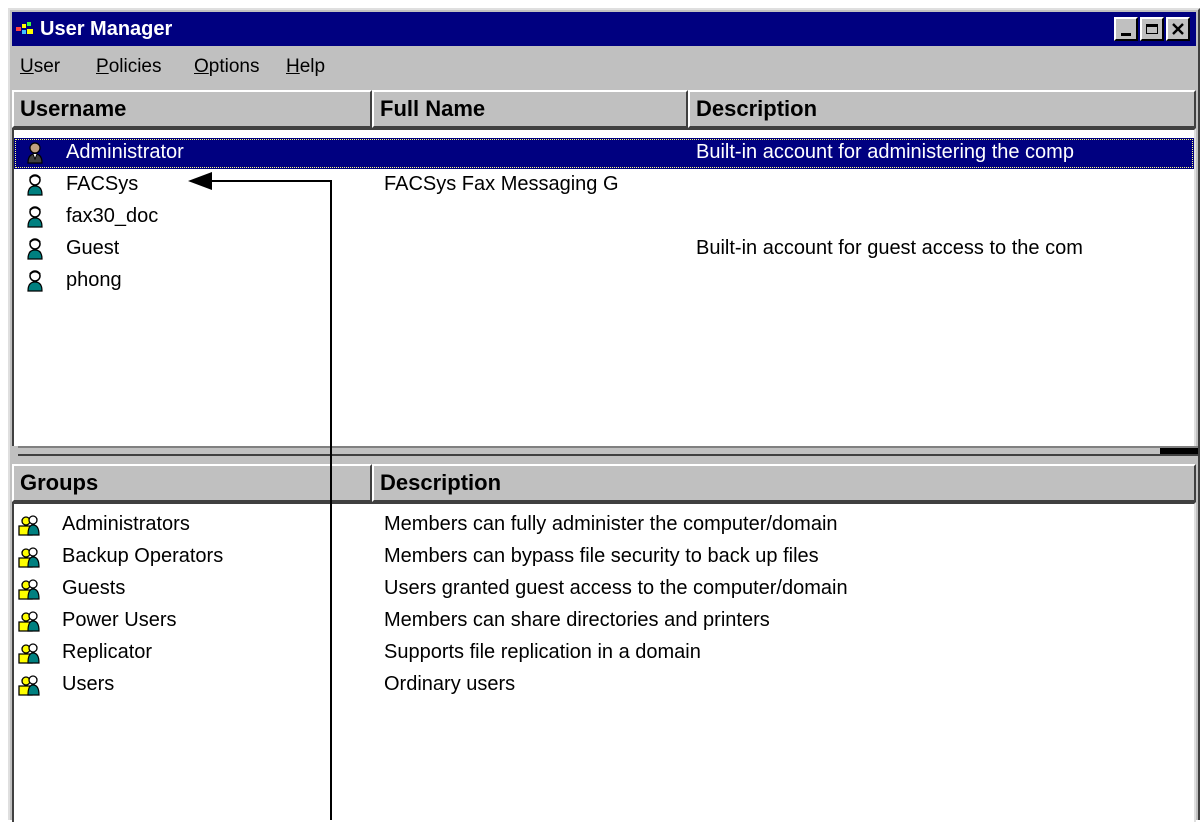 The height and width of the screenshot is (822, 1202). I want to click on username-cell: phong, so click(94, 280).